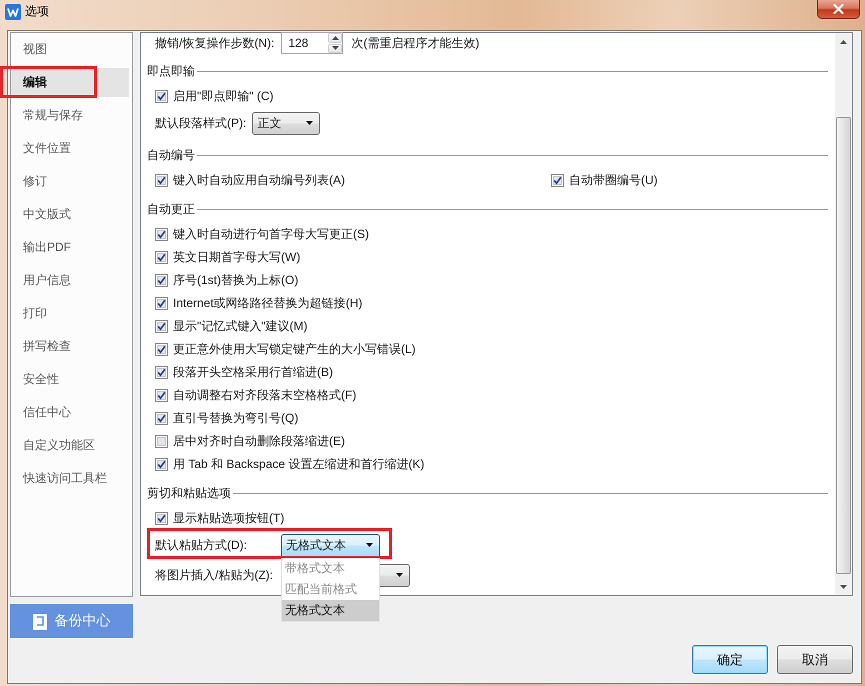  What do you see at coordinates (70, 247) in the screenshot?
I see `sidebar-item: 输出PDF` at bounding box center [70, 247].